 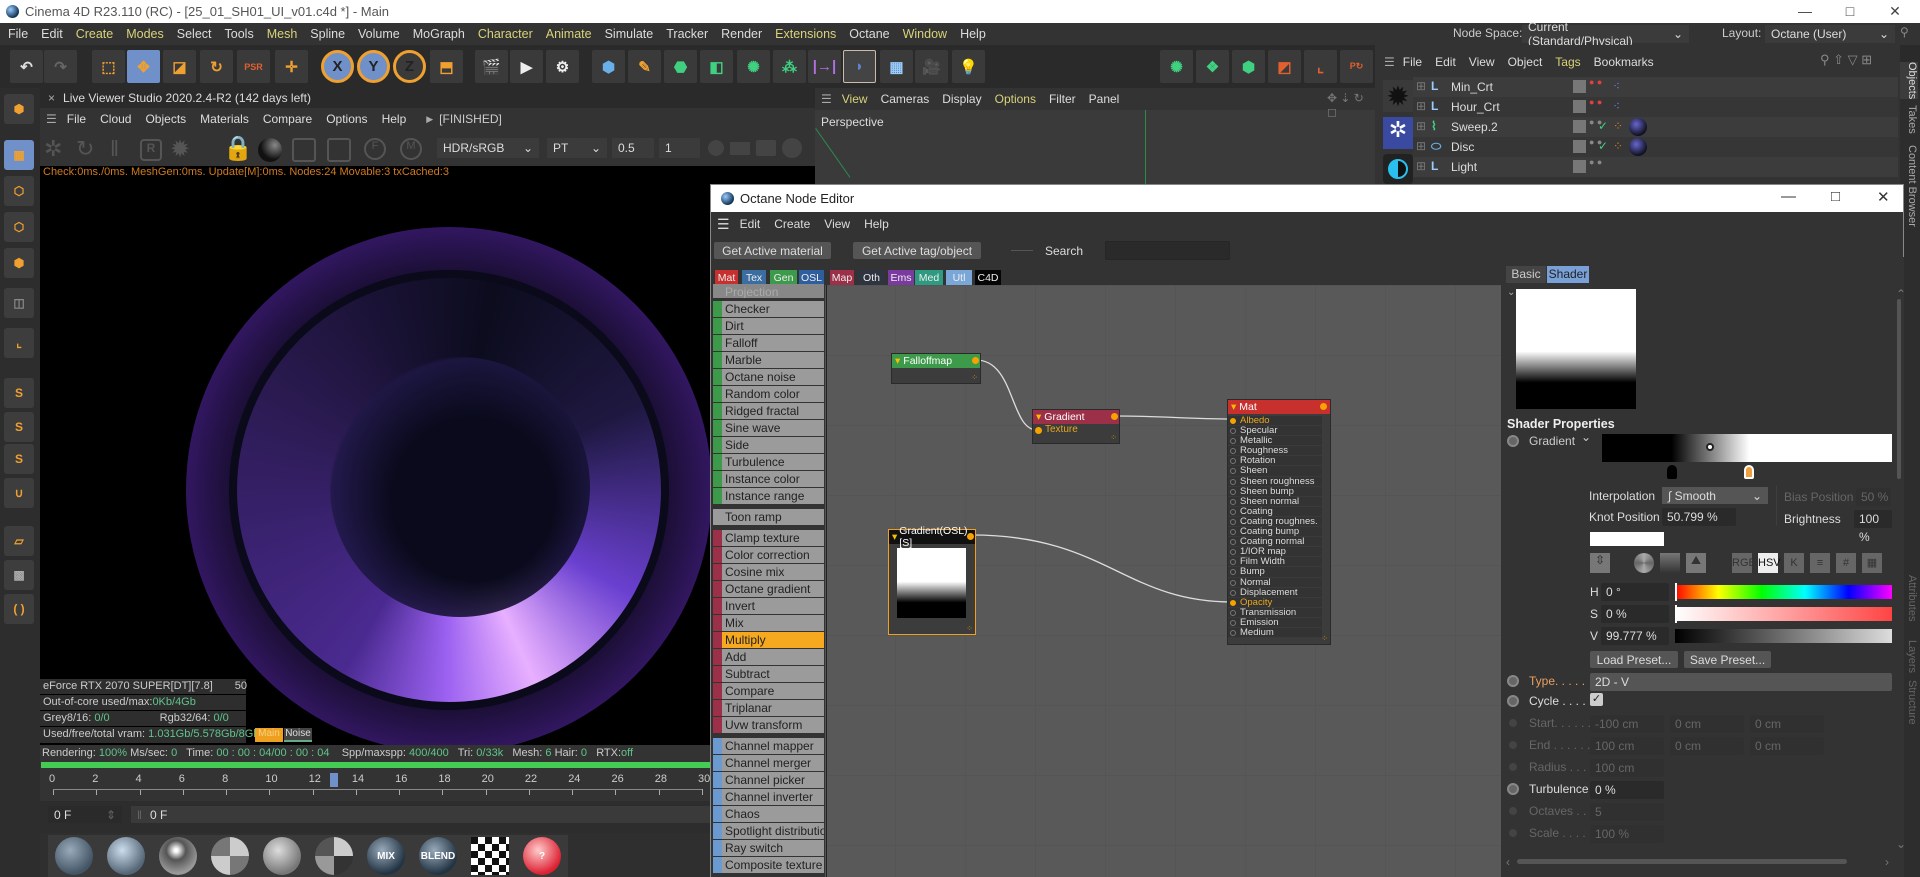 What do you see at coordinates (959, 277) in the screenshot?
I see `category-tab-utl: Utl` at bounding box center [959, 277].